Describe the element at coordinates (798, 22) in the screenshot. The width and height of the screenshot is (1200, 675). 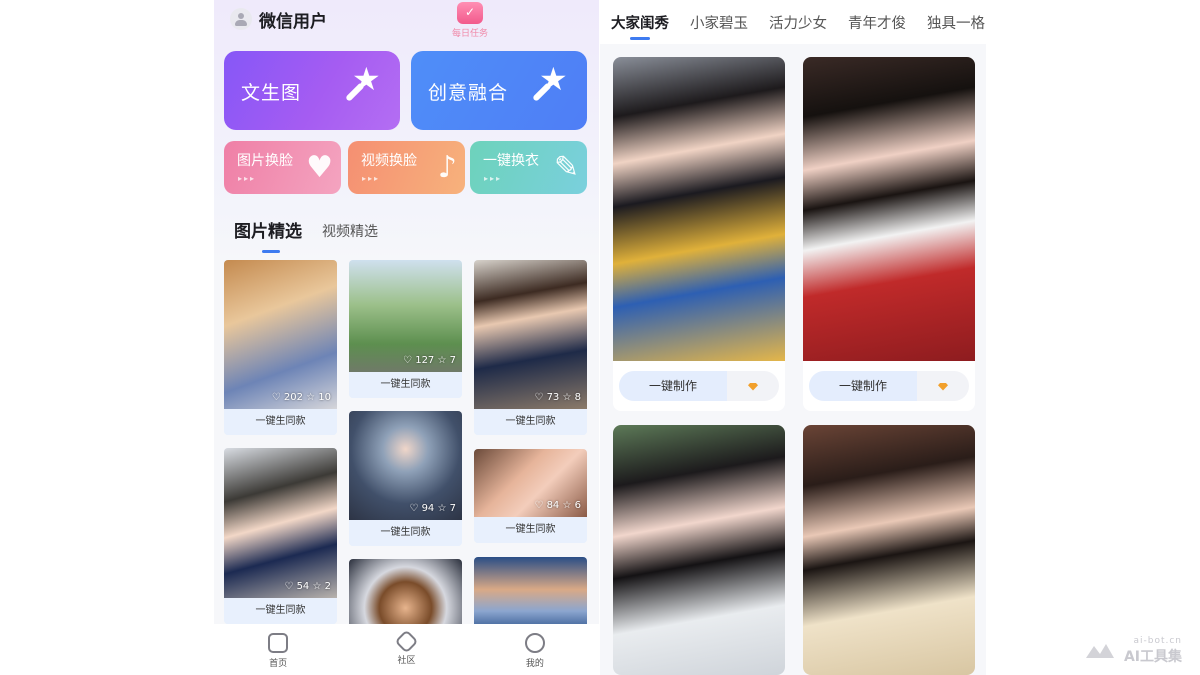
I see `tab-style-3: 活力少女` at that location.